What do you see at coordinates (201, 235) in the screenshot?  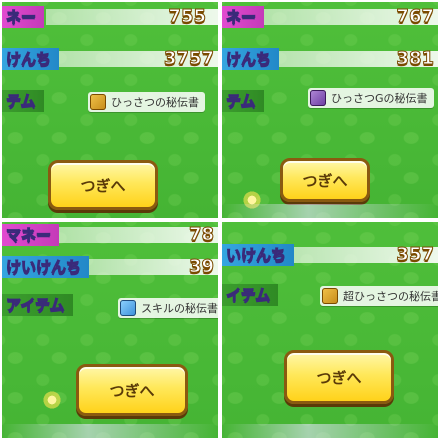 I see `money-value: 78` at bounding box center [201, 235].